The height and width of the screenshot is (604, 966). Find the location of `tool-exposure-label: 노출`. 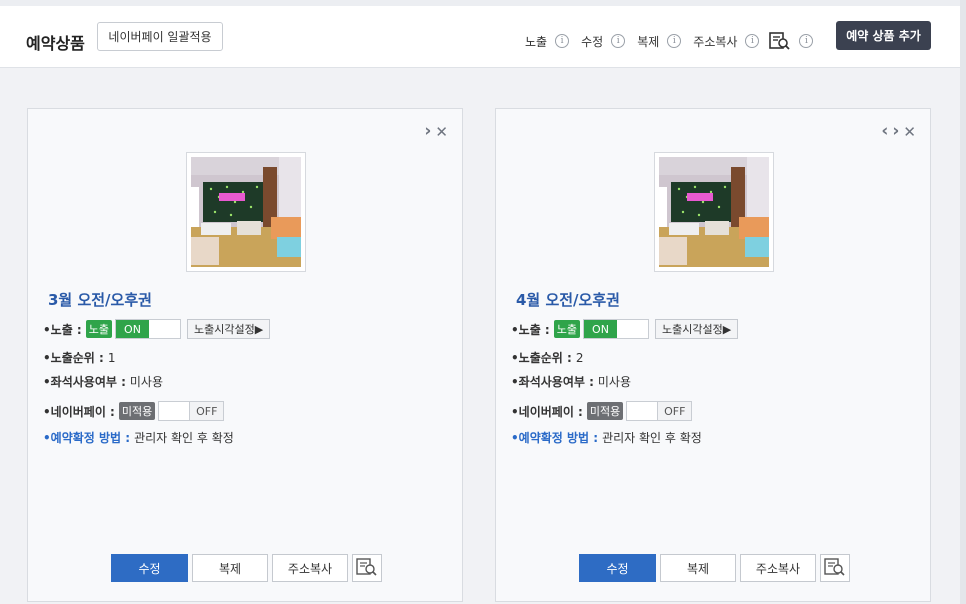

tool-exposure-label: 노출 is located at coordinates (536, 41).